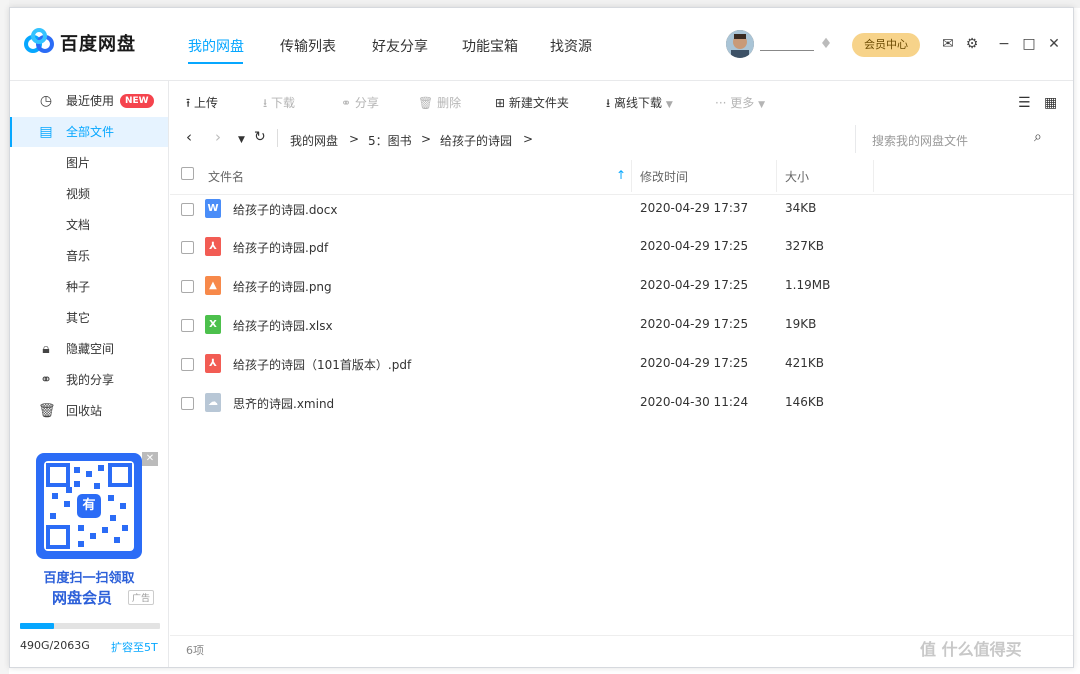  Describe the element at coordinates (89, 380) in the screenshot. I see `sidebar-item-my-shares: ⚭ 我的分享` at that location.